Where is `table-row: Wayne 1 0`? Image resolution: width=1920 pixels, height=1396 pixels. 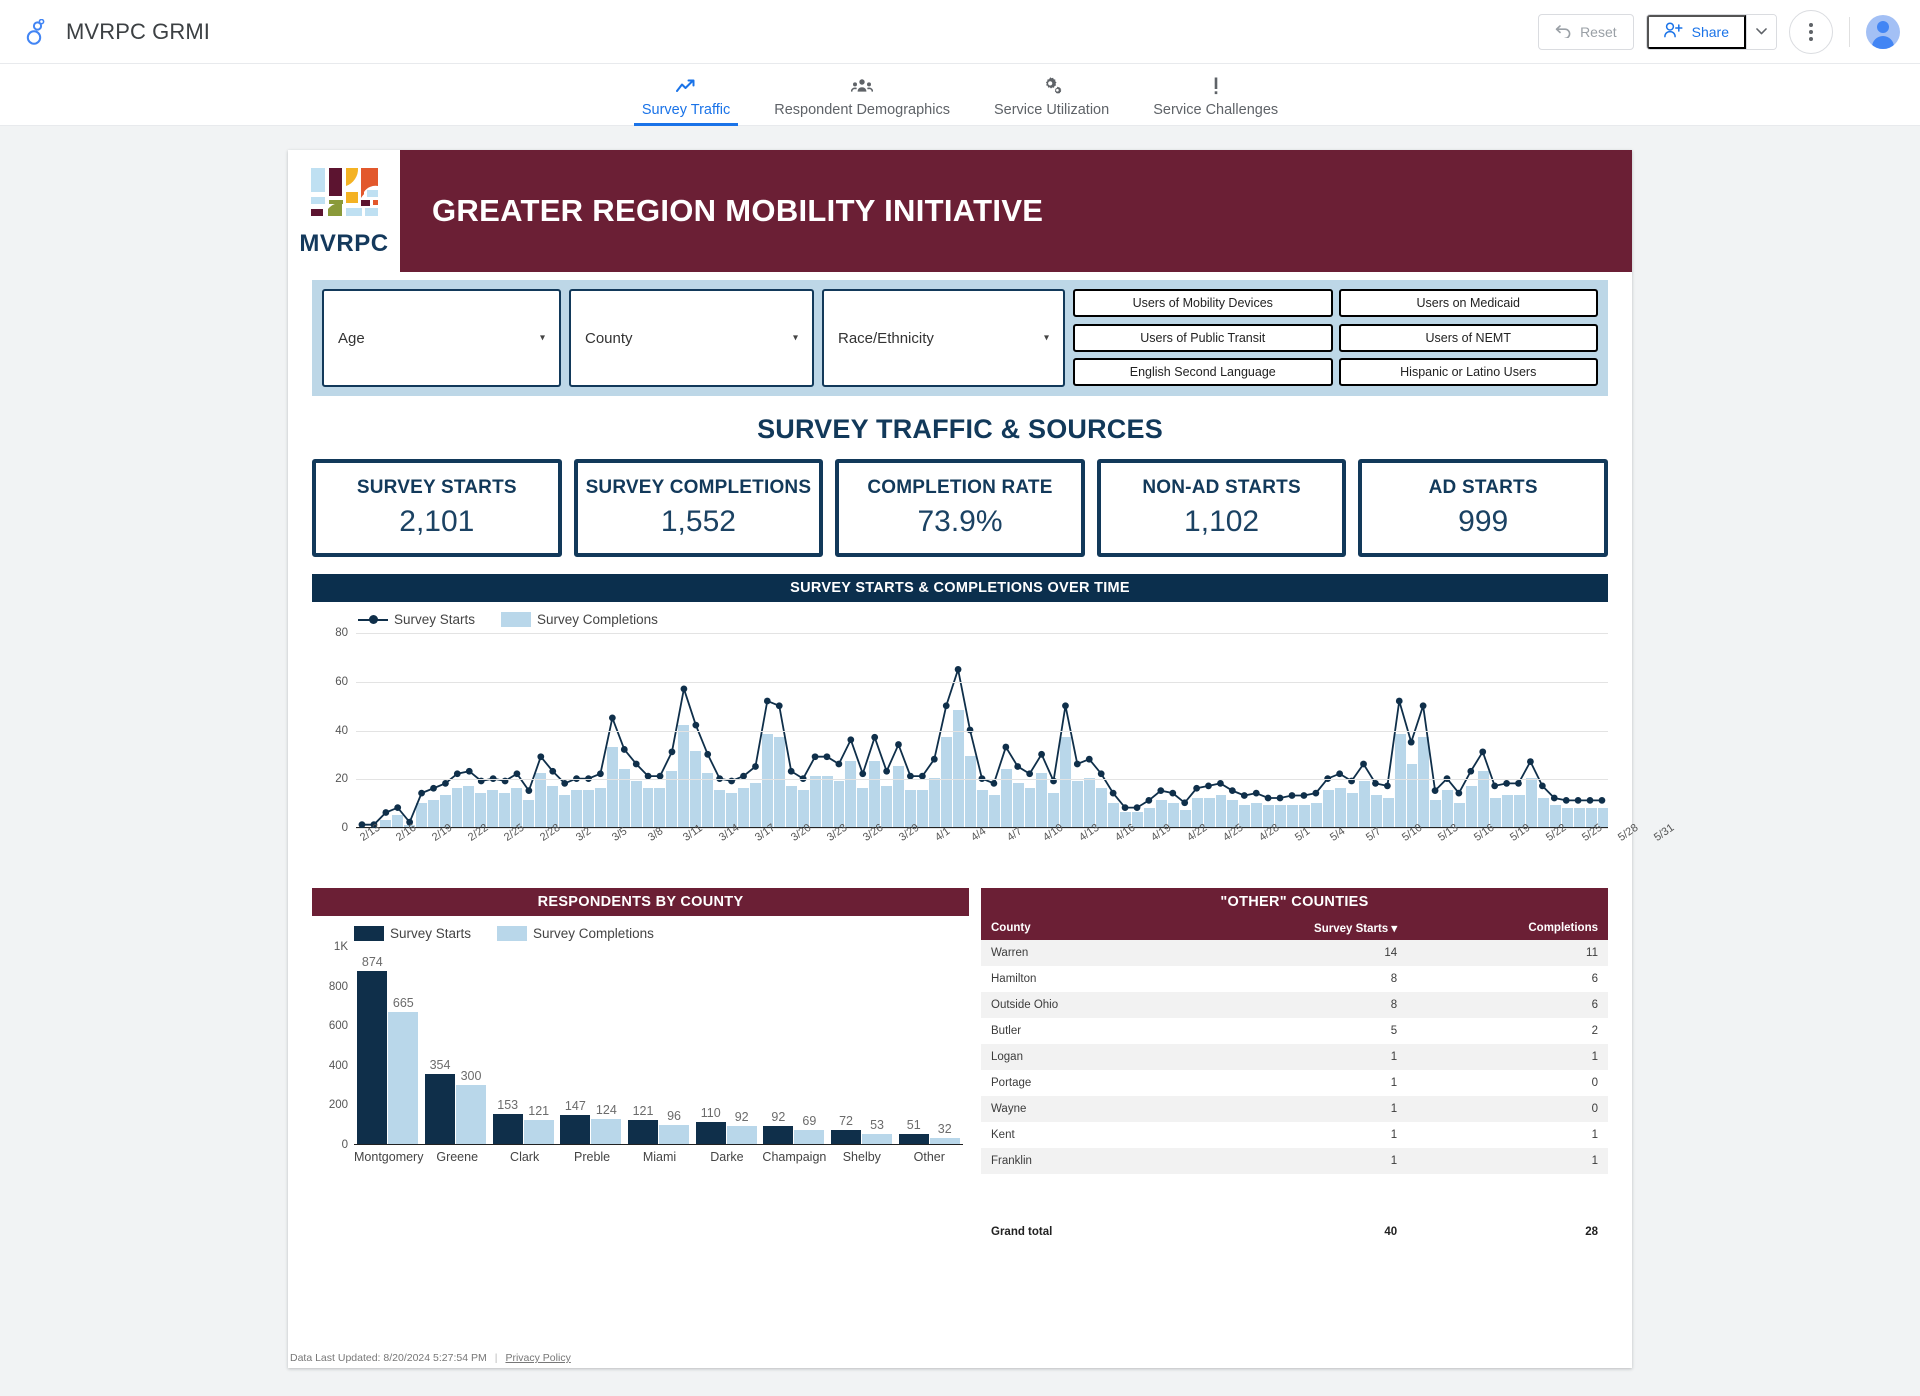
table-row: Wayne 1 0 is located at coordinates (1294, 1109).